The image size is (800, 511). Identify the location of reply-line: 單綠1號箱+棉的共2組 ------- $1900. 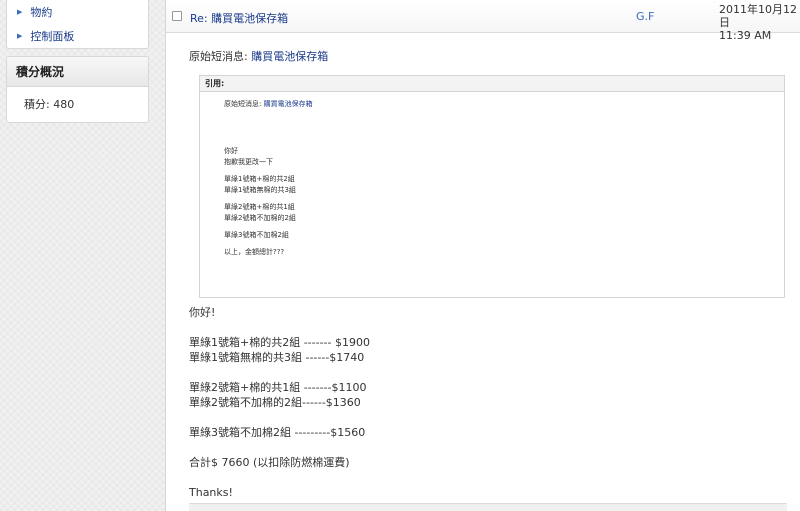
(279, 342).